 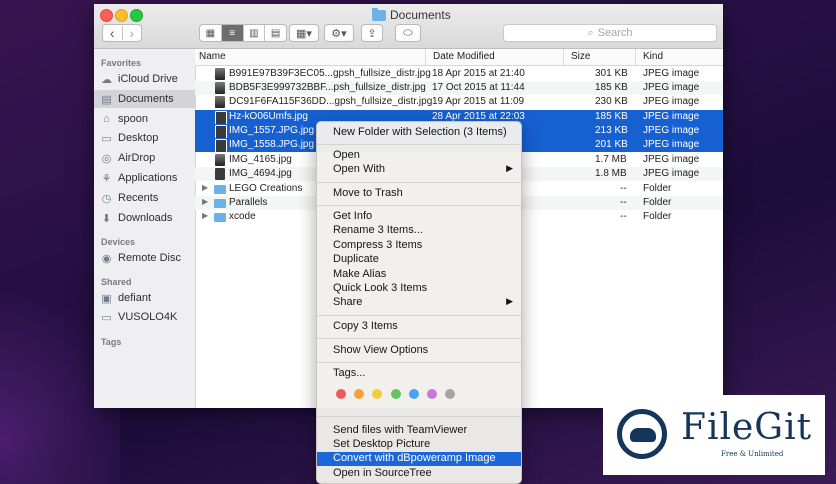 What do you see at coordinates (419, 303) in the screenshot?
I see `menu-item-share: Share ▶` at bounding box center [419, 303].